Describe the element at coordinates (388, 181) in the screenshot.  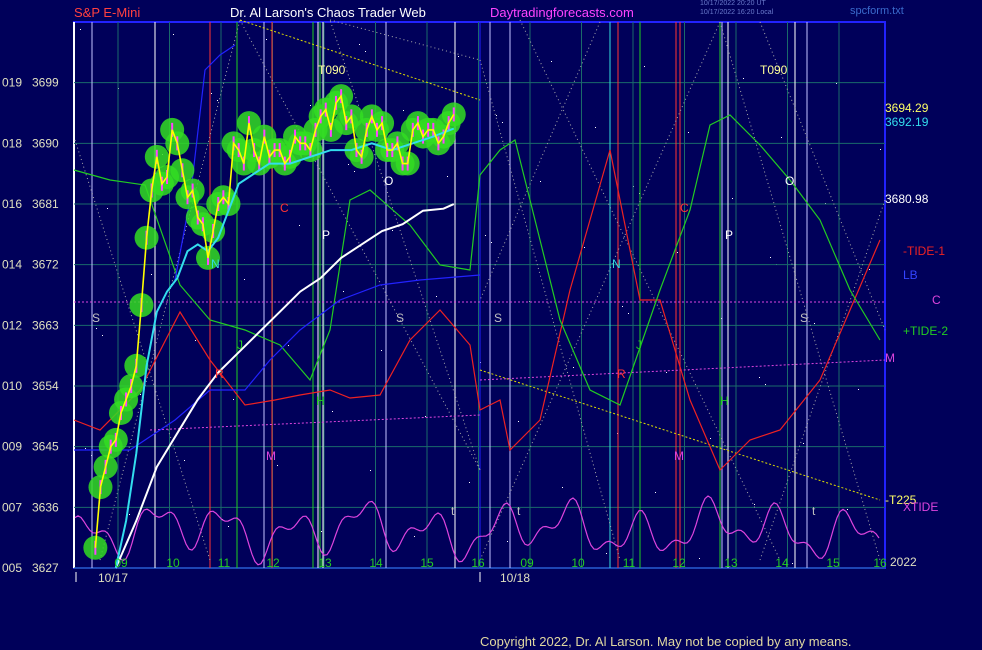
I see `event-marker: O` at that location.